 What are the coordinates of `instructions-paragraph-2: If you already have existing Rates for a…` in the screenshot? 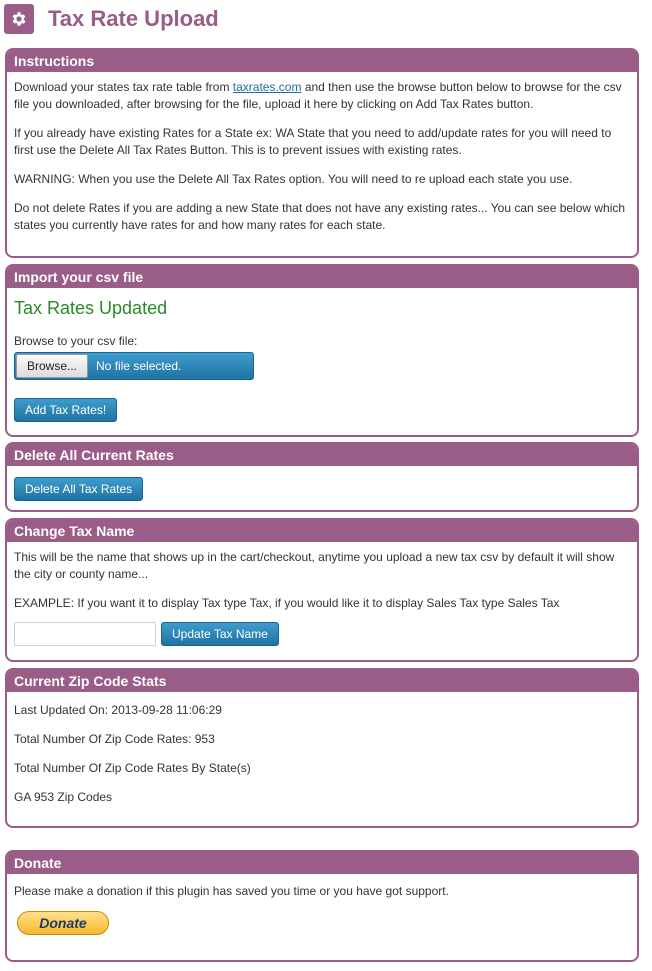 It's located at (313, 141).